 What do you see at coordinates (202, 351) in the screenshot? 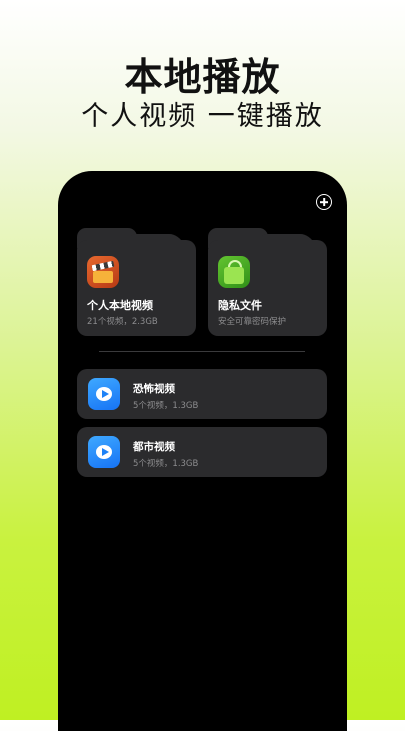
I see `divider` at bounding box center [202, 351].